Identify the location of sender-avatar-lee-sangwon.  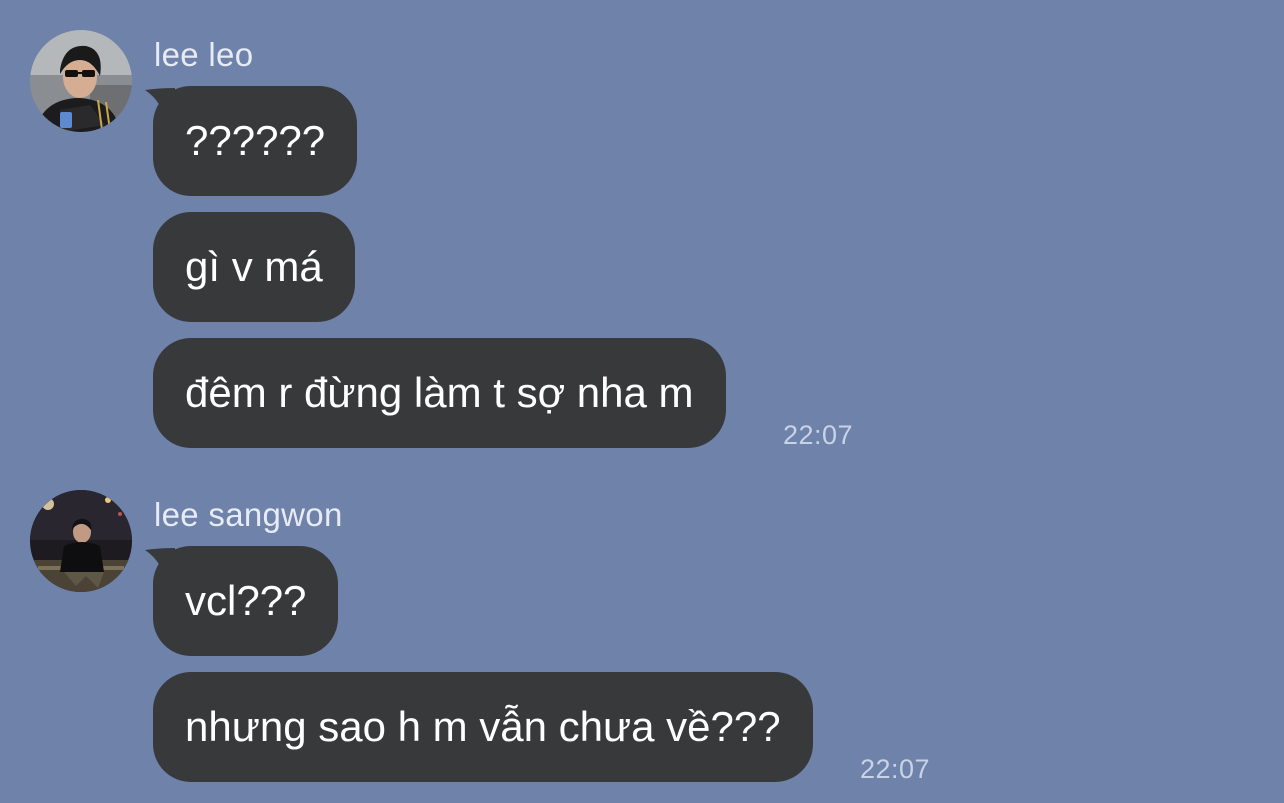
(81, 541).